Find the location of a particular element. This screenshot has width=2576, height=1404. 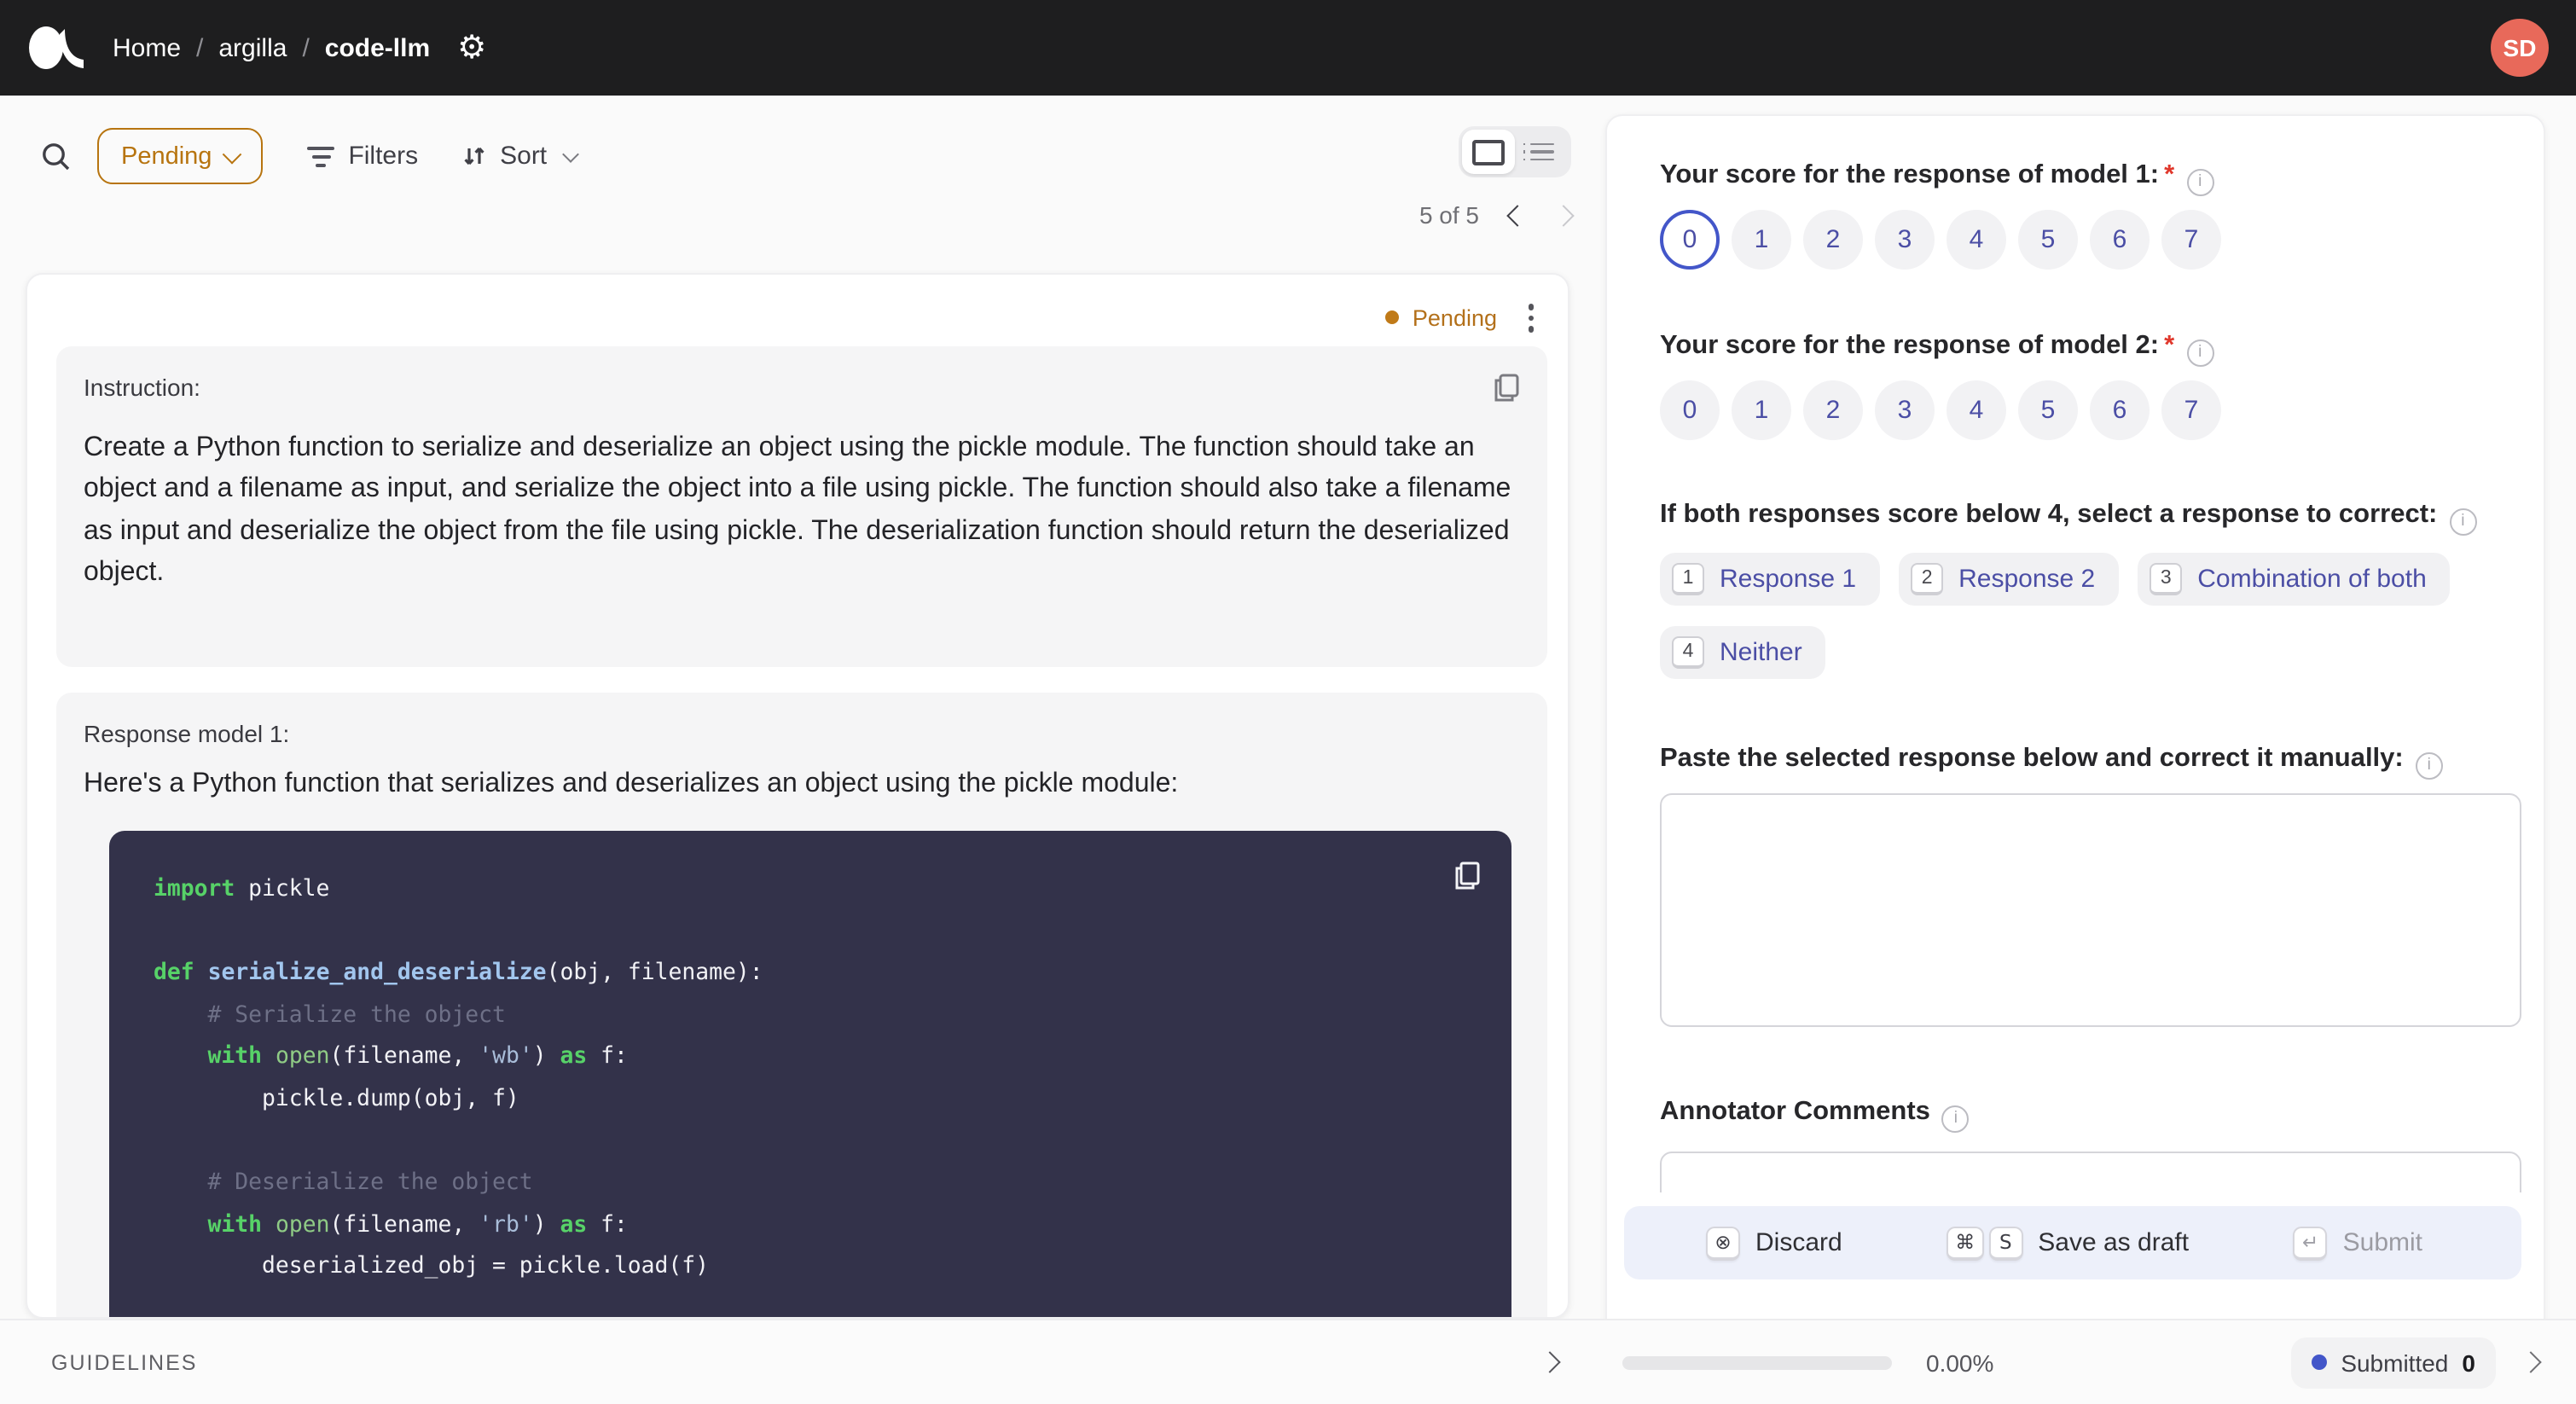

top-navbar: Home / argilla / code-llm ⚙ SD is located at coordinates (1288, 48).